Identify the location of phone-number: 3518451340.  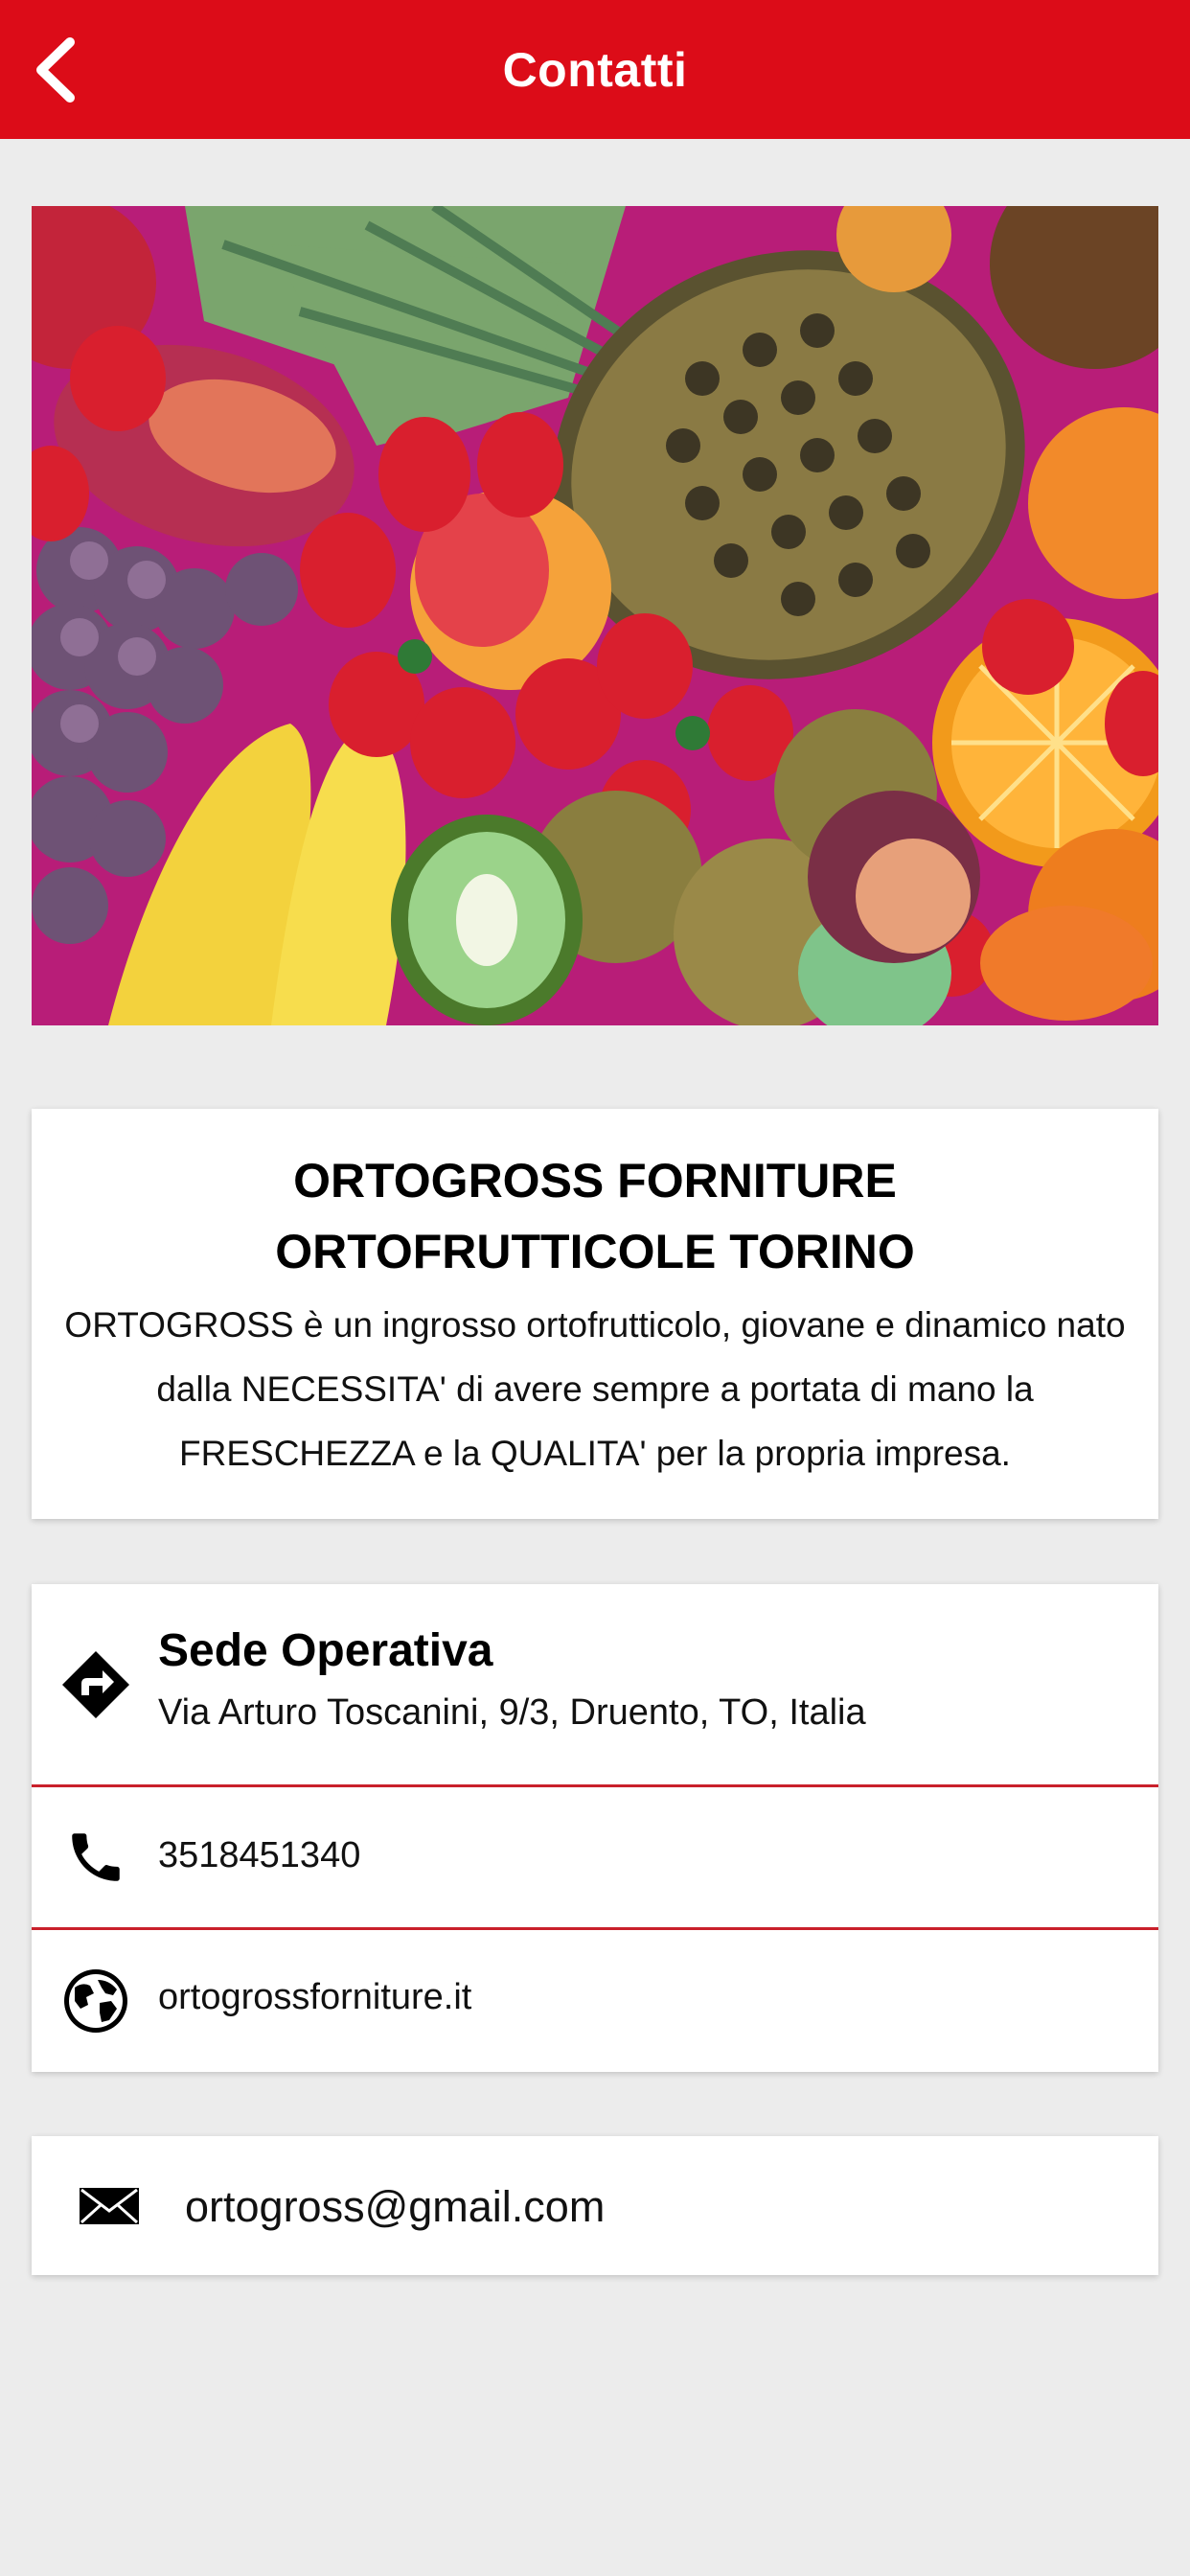
(259, 1855).